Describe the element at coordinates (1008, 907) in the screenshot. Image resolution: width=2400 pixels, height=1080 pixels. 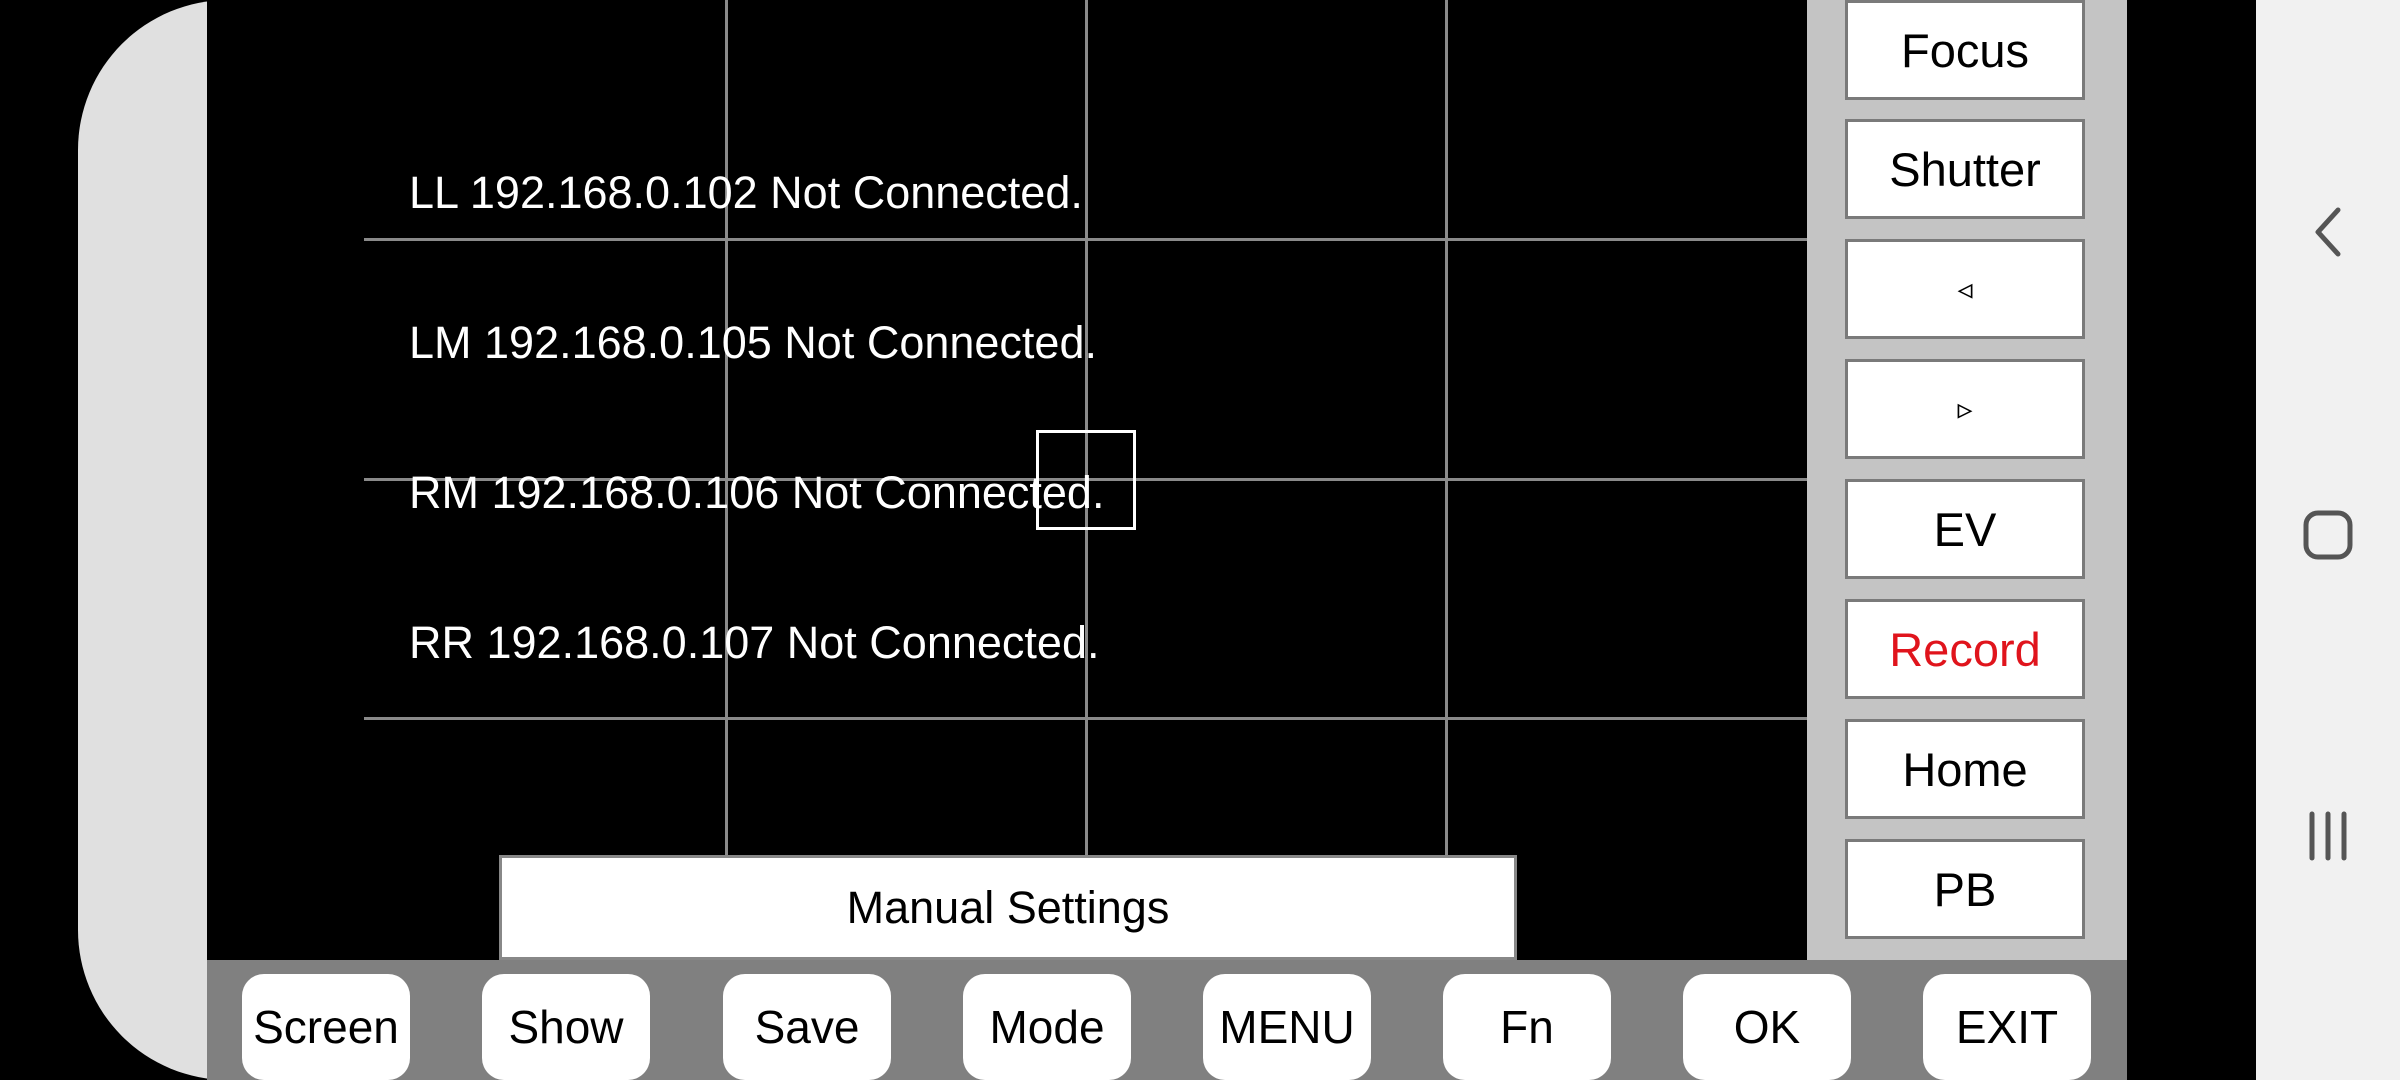
I see `manual-settings-button: Manual Settings` at that location.